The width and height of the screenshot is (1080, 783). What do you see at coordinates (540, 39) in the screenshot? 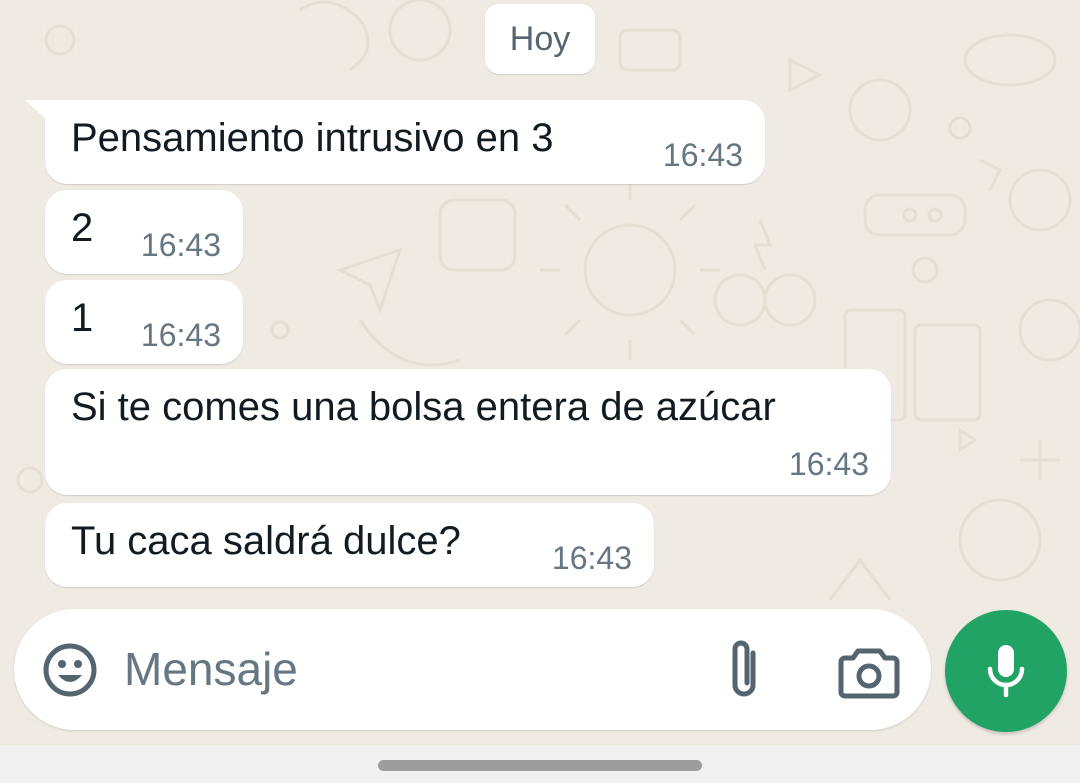
I see `date-separator: Hoy` at bounding box center [540, 39].